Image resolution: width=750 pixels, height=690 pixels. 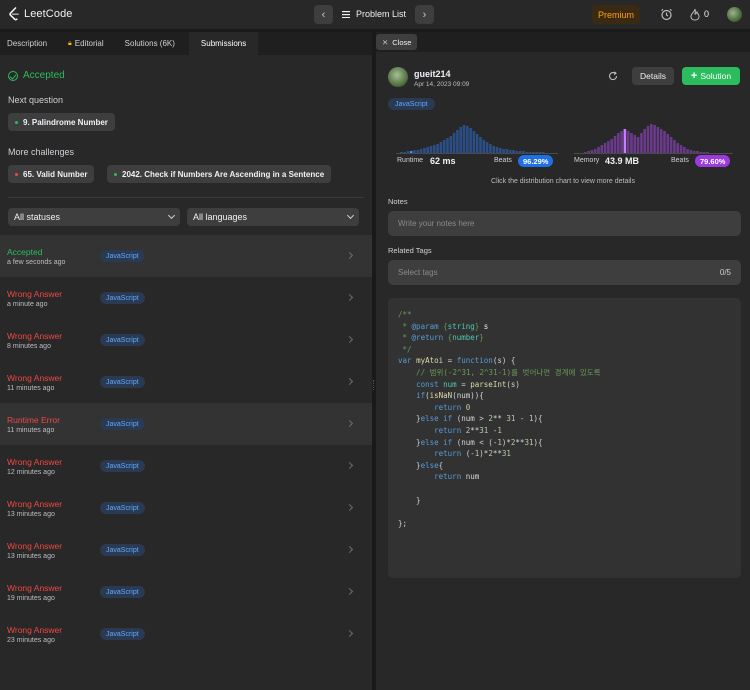 I want to click on solution-label: Solution, so click(x=716, y=76).